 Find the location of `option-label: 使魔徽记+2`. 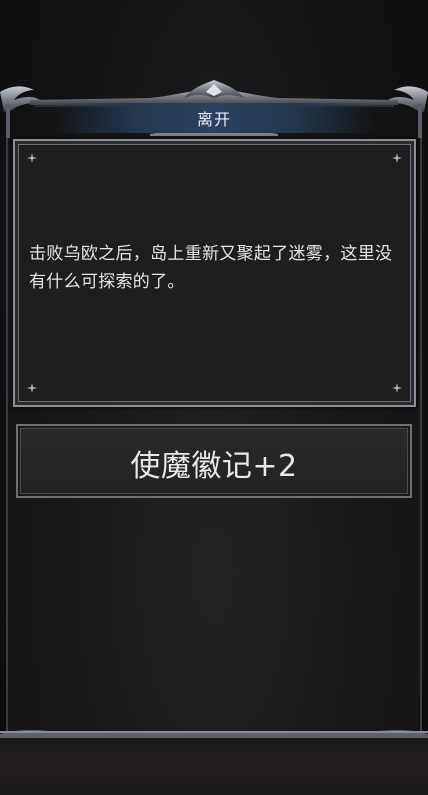

option-label: 使魔徽记+2 is located at coordinates (214, 466).